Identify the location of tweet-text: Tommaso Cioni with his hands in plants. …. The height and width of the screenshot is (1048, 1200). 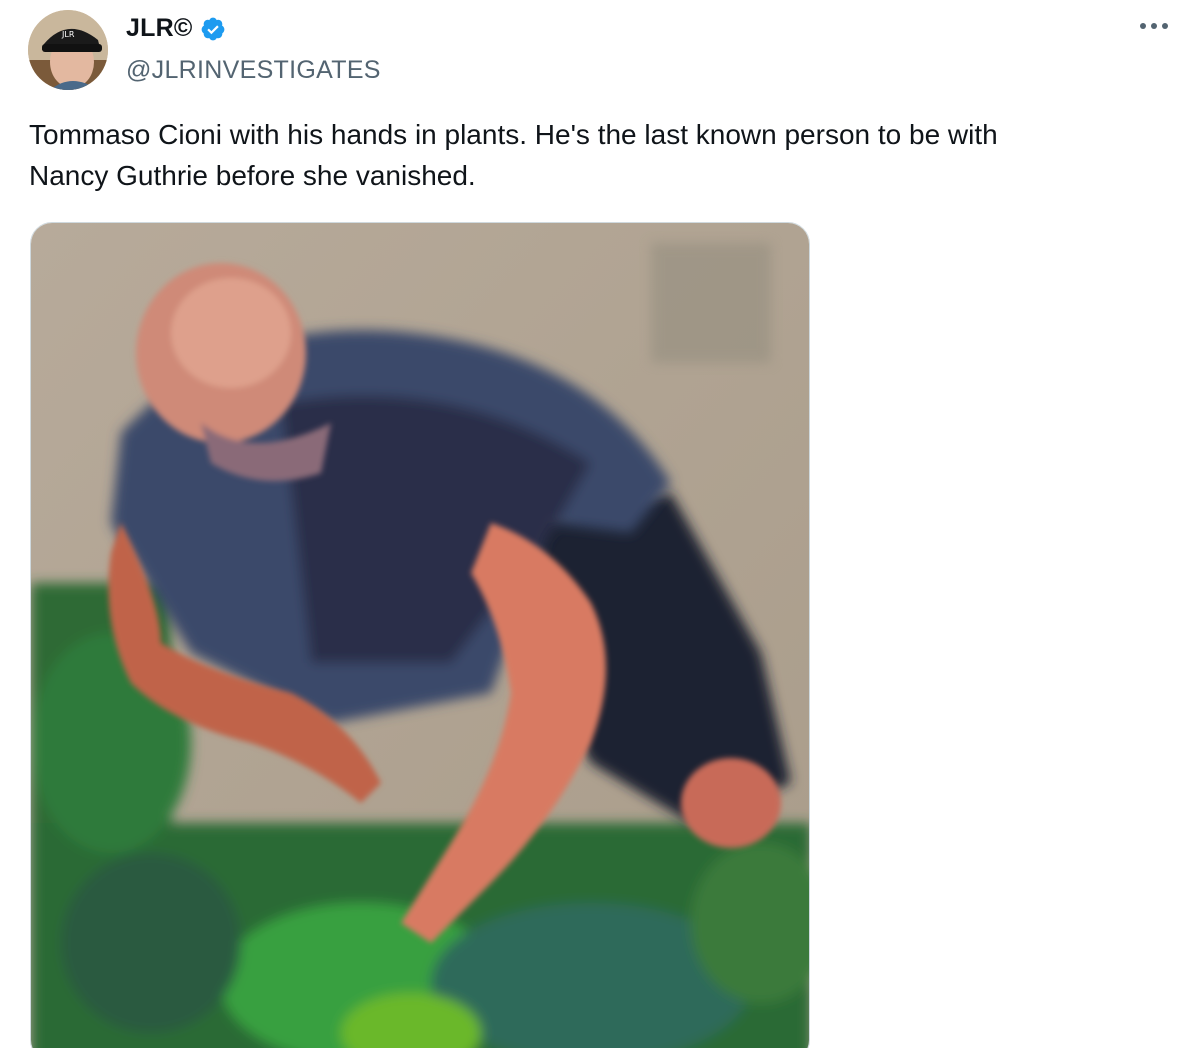
(513, 155).